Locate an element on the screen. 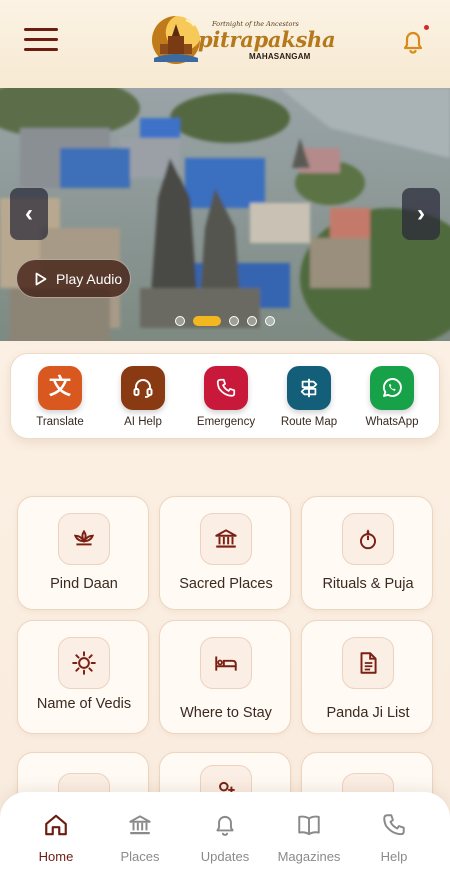  quick-action-label: Emergency is located at coordinates (226, 422).